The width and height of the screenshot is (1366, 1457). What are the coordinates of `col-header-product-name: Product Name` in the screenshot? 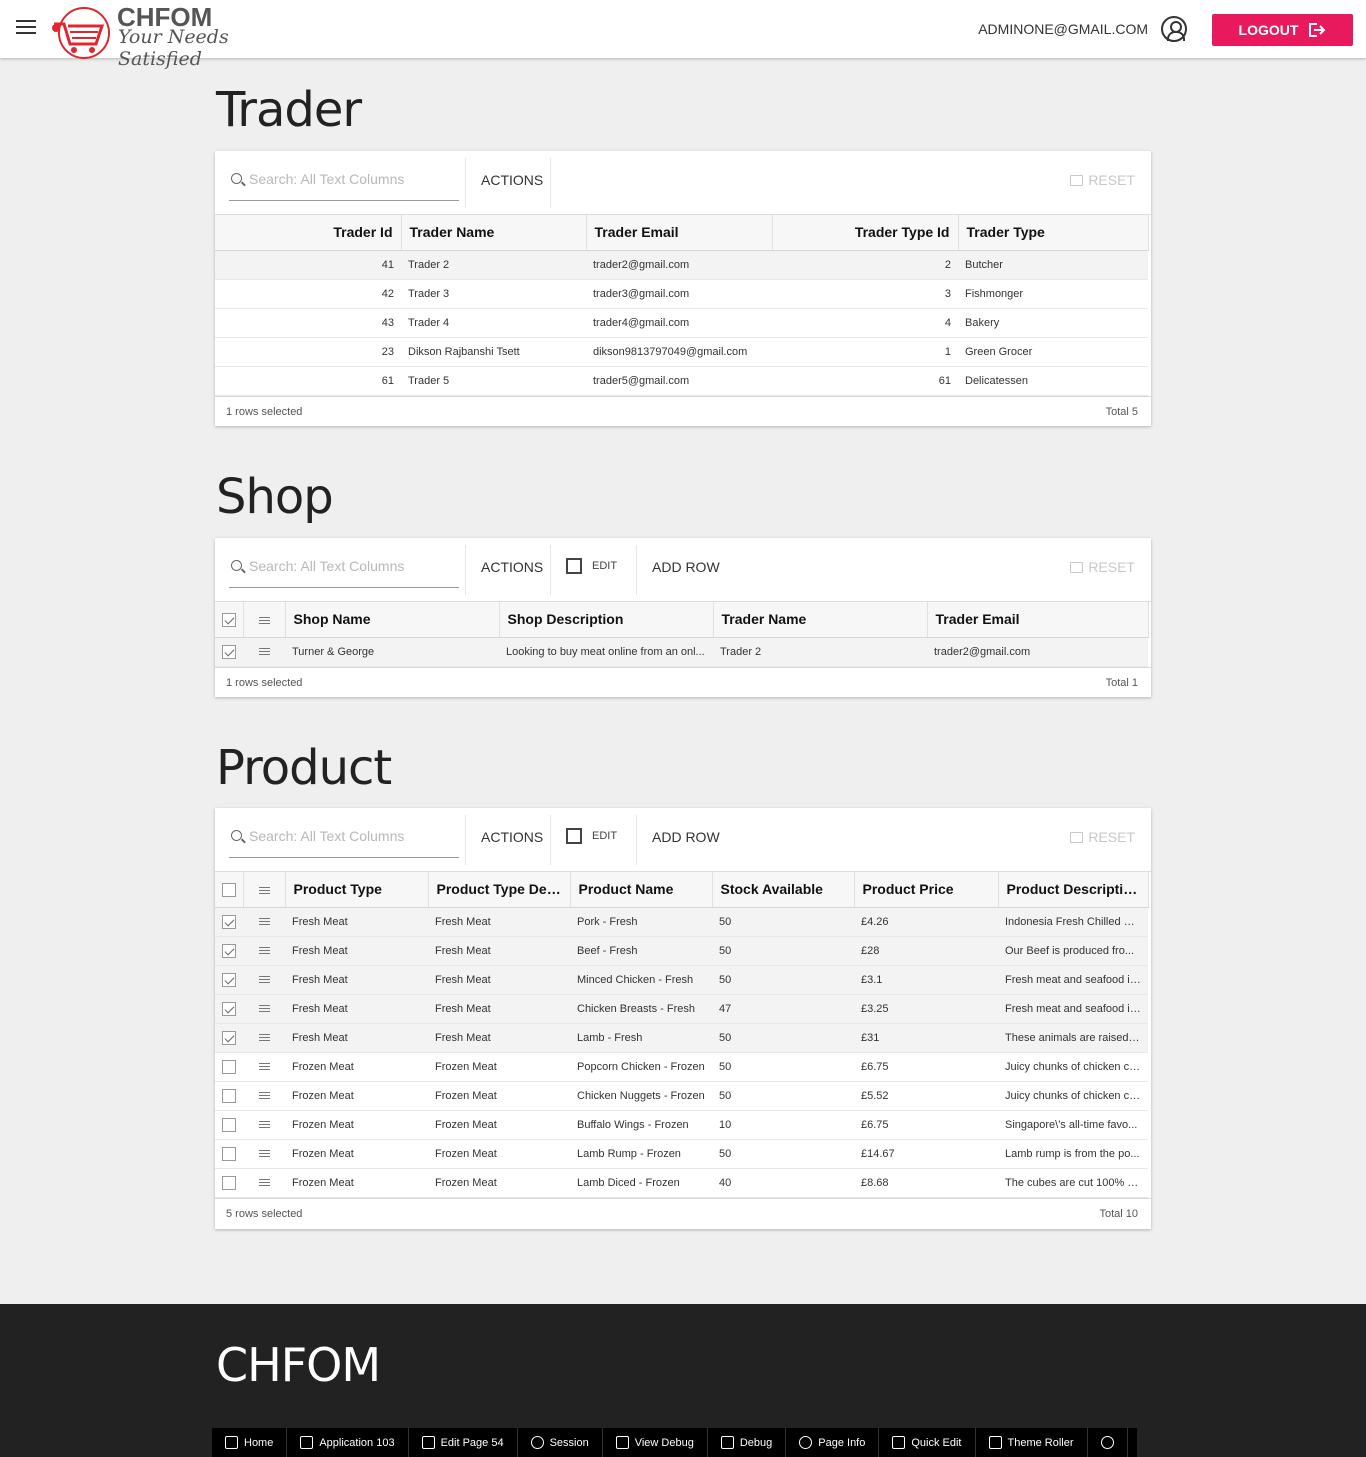 It's located at (641, 890).